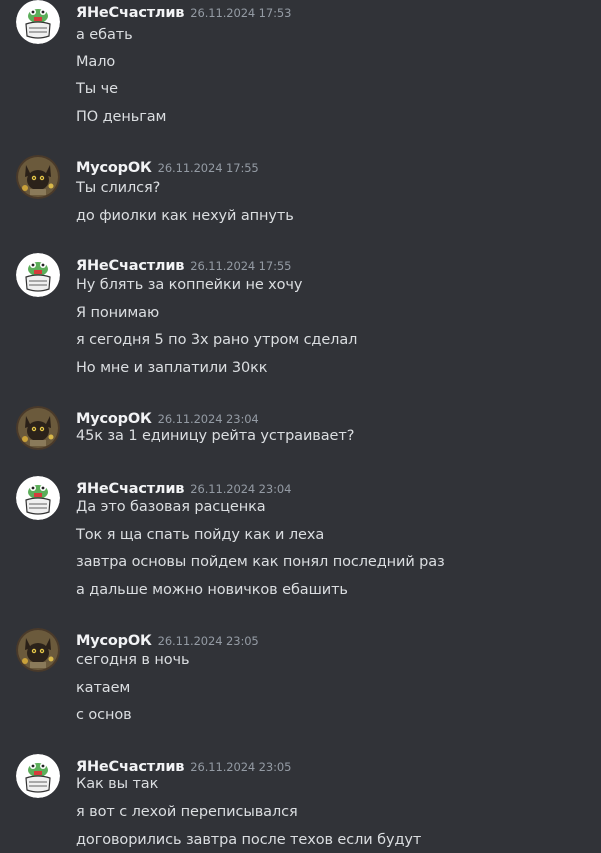 The height and width of the screenshot is (853, 601). Describe the element at coordinates (185, 216) in the screenshot. I see `message-text: до фиолки как нехуй апнуть` at that location.